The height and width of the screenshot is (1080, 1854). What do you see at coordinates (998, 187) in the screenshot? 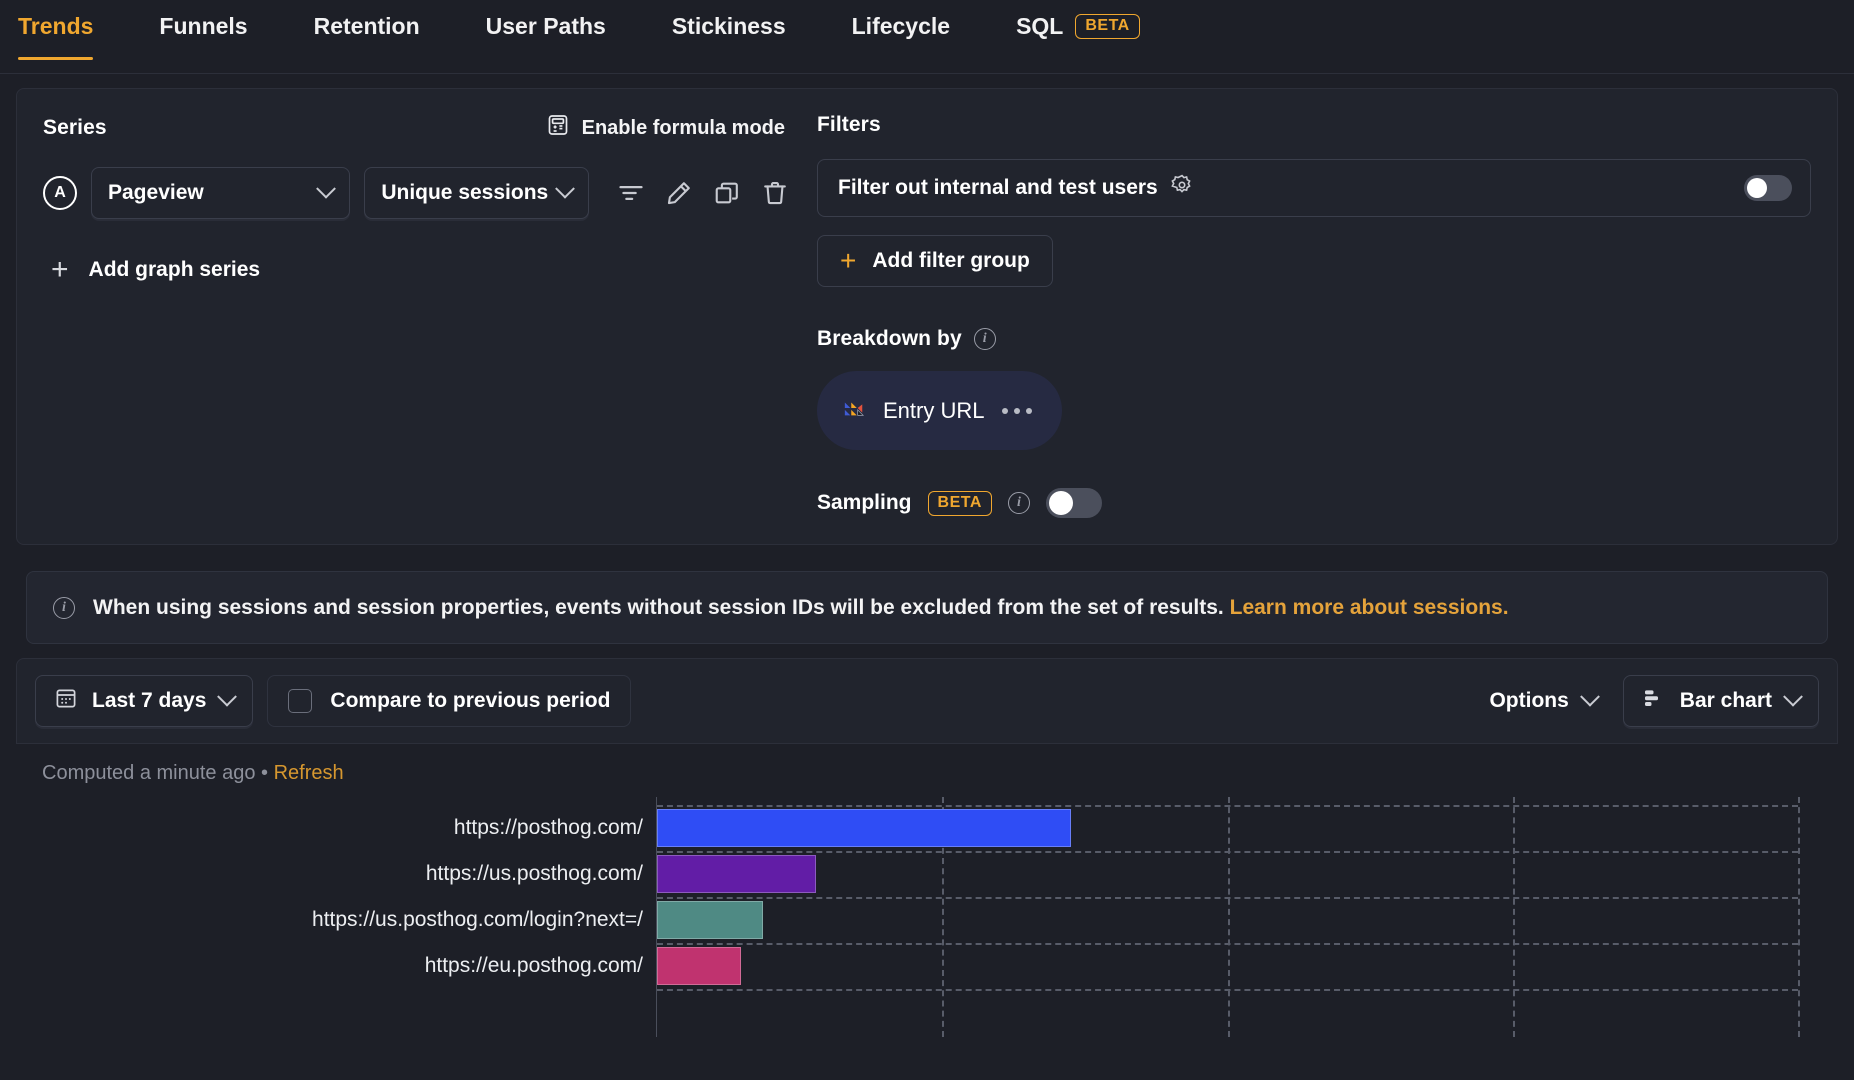
I see `internal-users-filter-label: Filter out internal and test users` at bounding box center [998, 187].